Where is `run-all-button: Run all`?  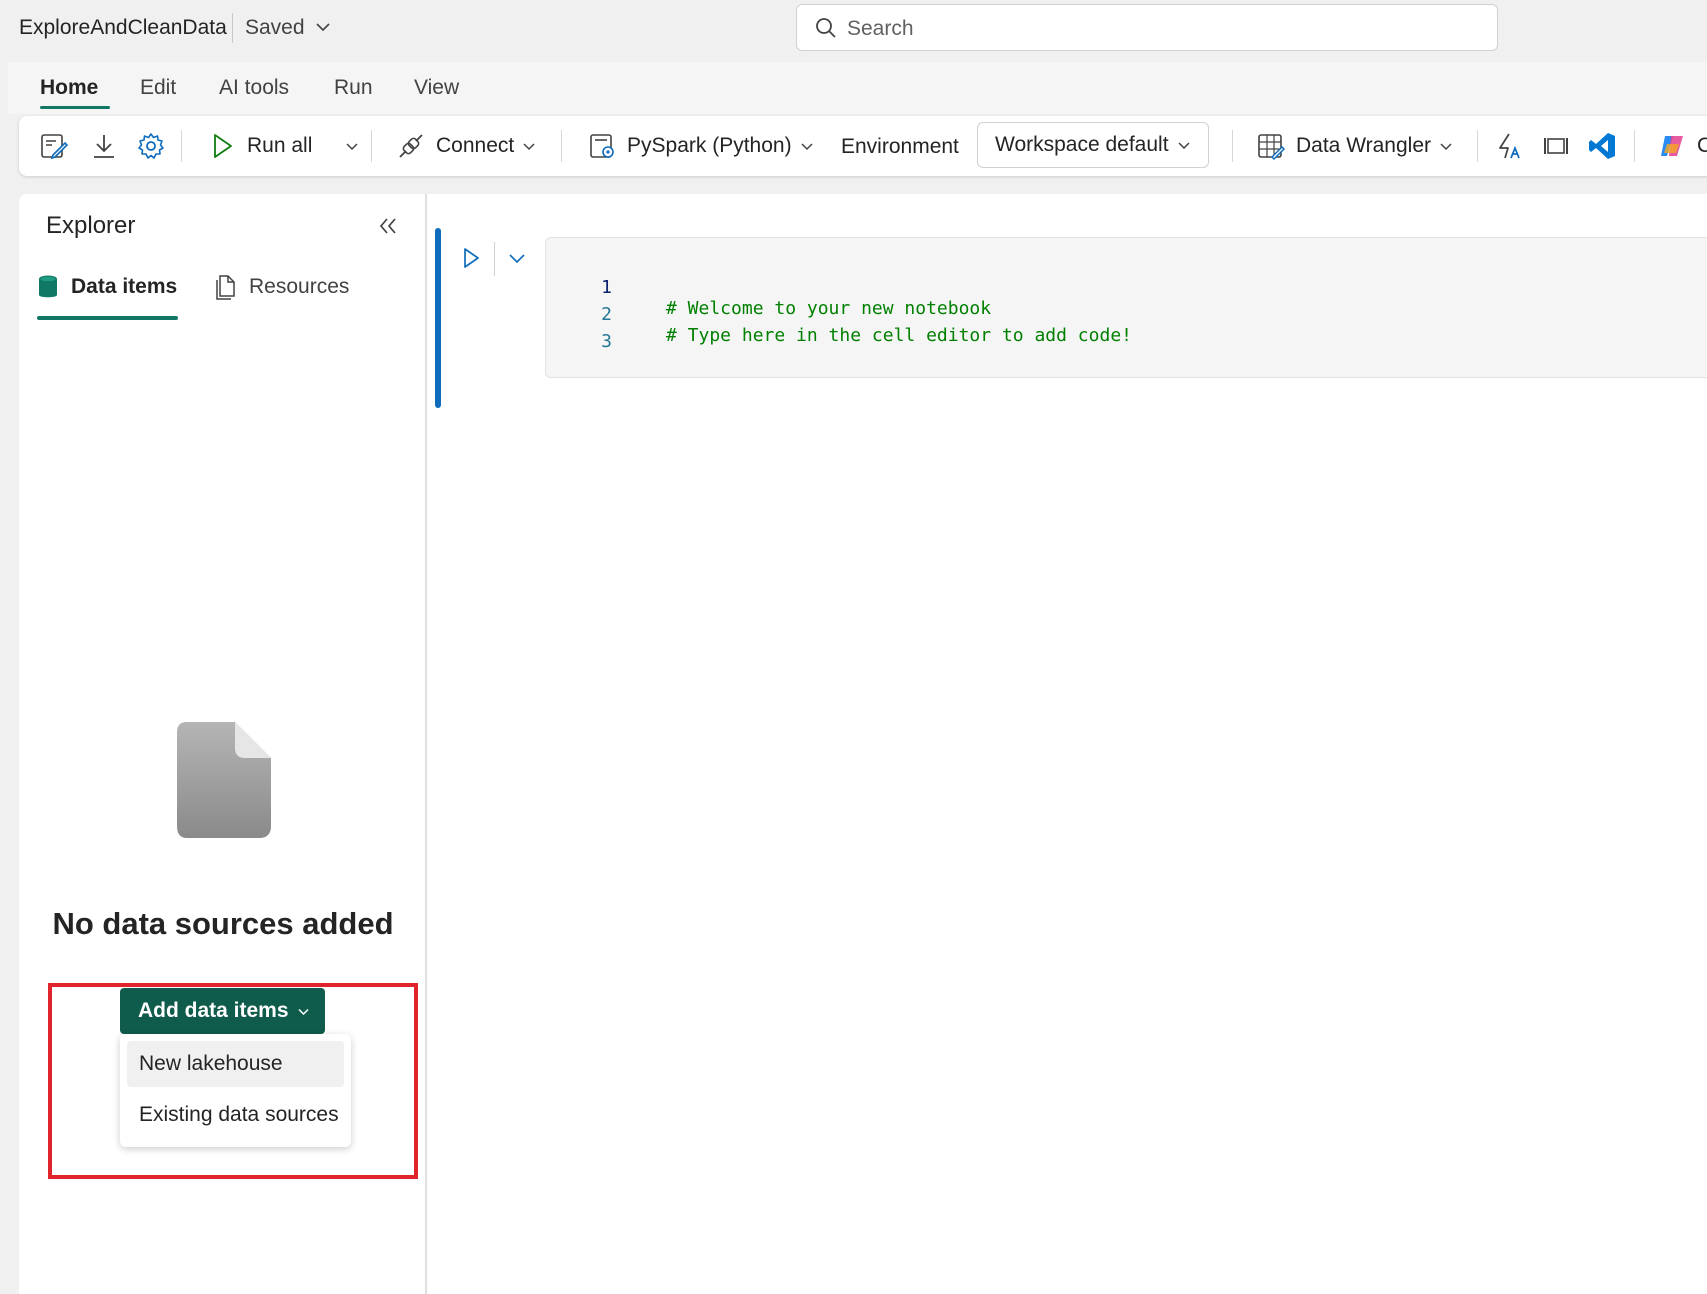
run-all-button: Run all is located at coordinates (259, 146).